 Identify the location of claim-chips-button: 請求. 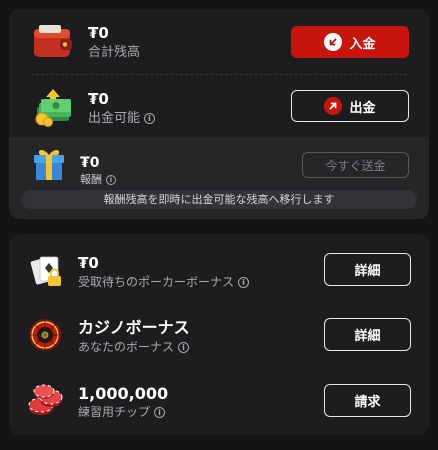
(367, 400).